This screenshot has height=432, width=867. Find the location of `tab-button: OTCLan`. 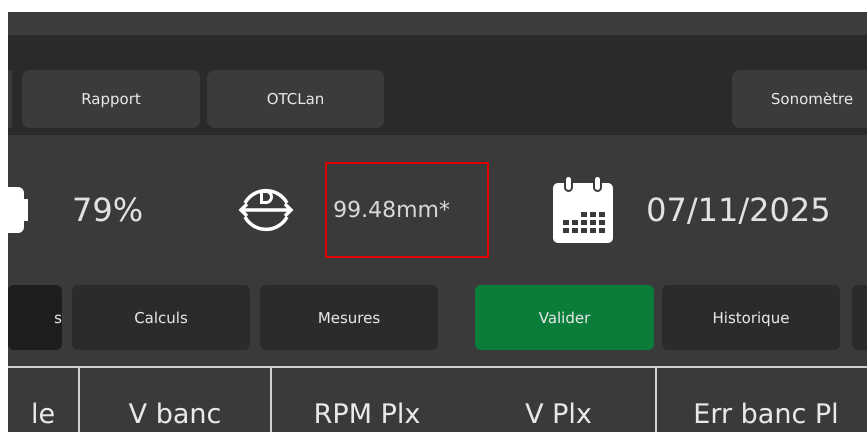

tab-button: OTCLan is located at coordinates (295, 99).